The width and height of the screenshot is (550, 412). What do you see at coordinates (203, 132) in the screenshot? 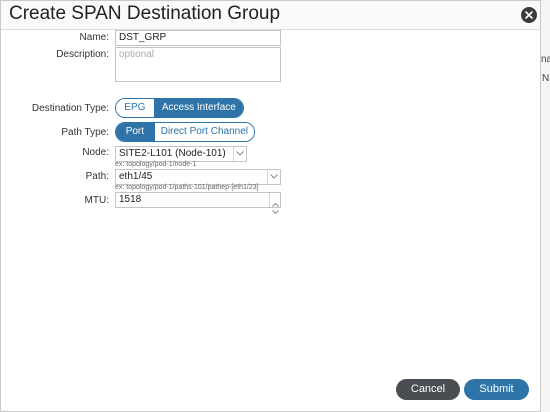
I see `path-type-option-direct-port-channel: Direct Port Channel` at bounding box center [203, 132].